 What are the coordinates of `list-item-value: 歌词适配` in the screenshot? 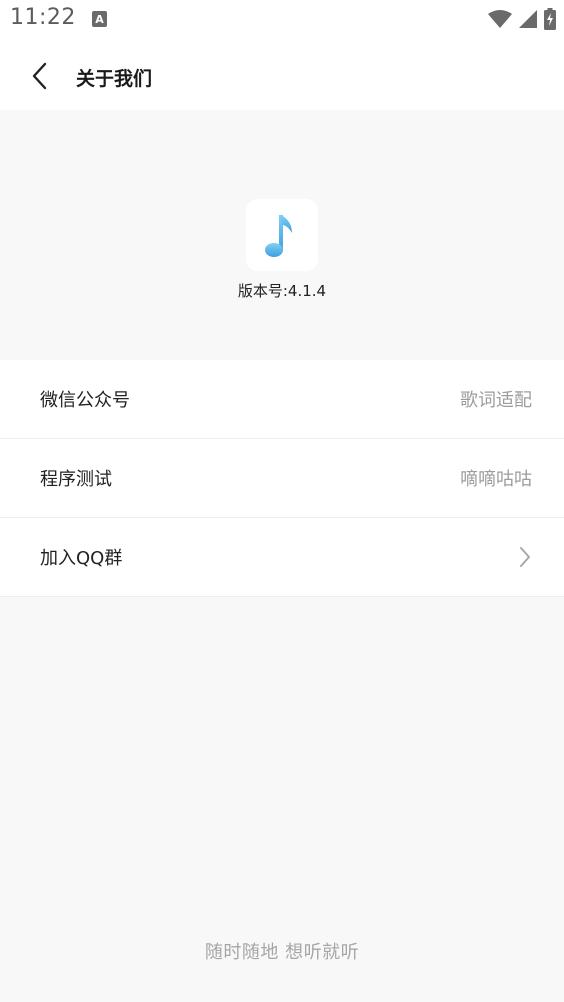 It's located at (496, 400).